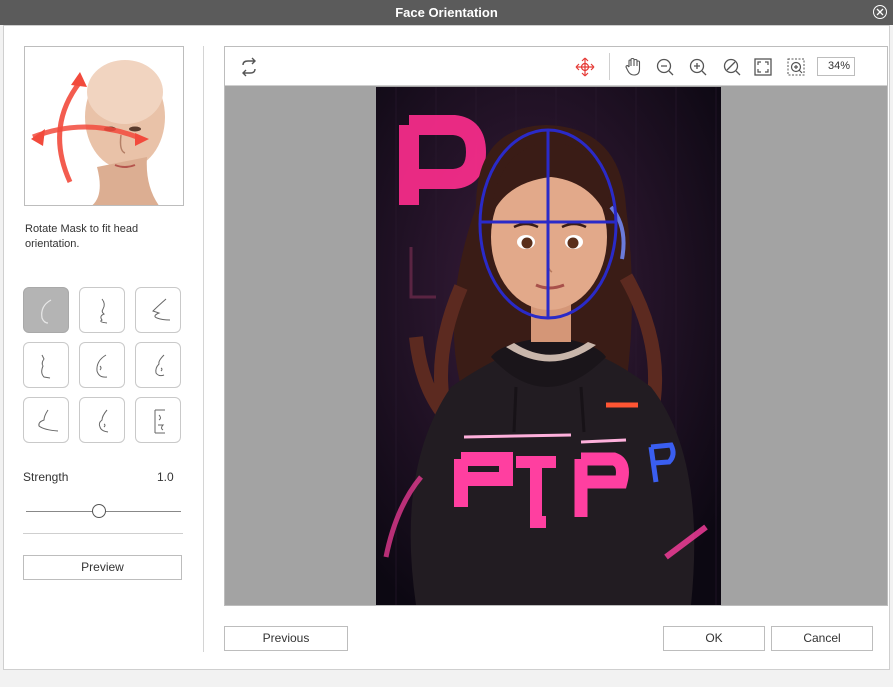 This screenshot has width=893, height=687. I want to click on reset-rotation-icon, so click(249, 67).